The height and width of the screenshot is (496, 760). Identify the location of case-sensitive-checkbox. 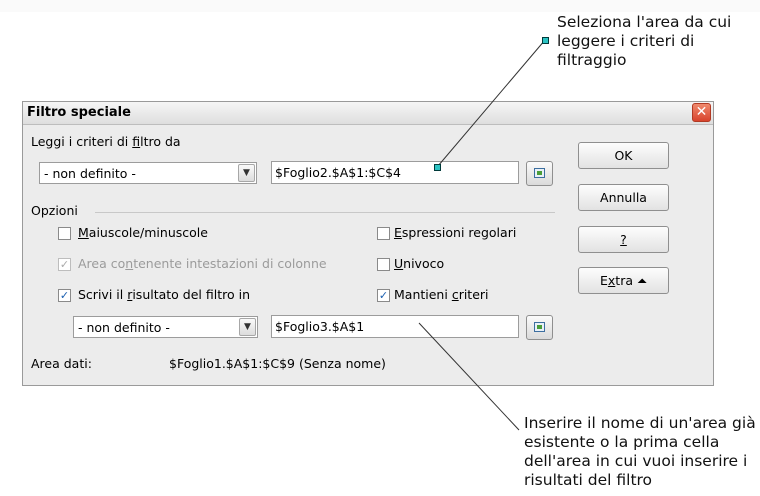
(64, 233).